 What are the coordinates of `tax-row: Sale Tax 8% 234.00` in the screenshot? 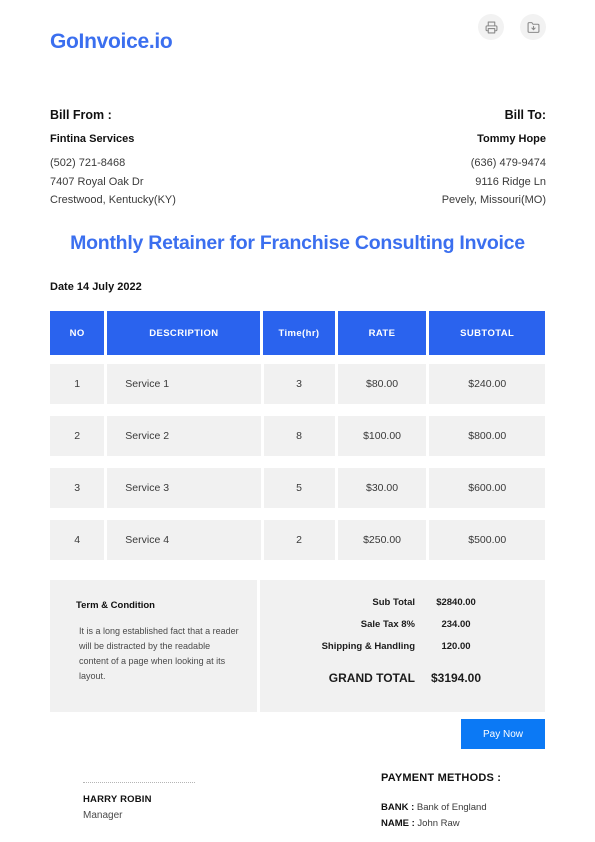 It's located at (378, 624).